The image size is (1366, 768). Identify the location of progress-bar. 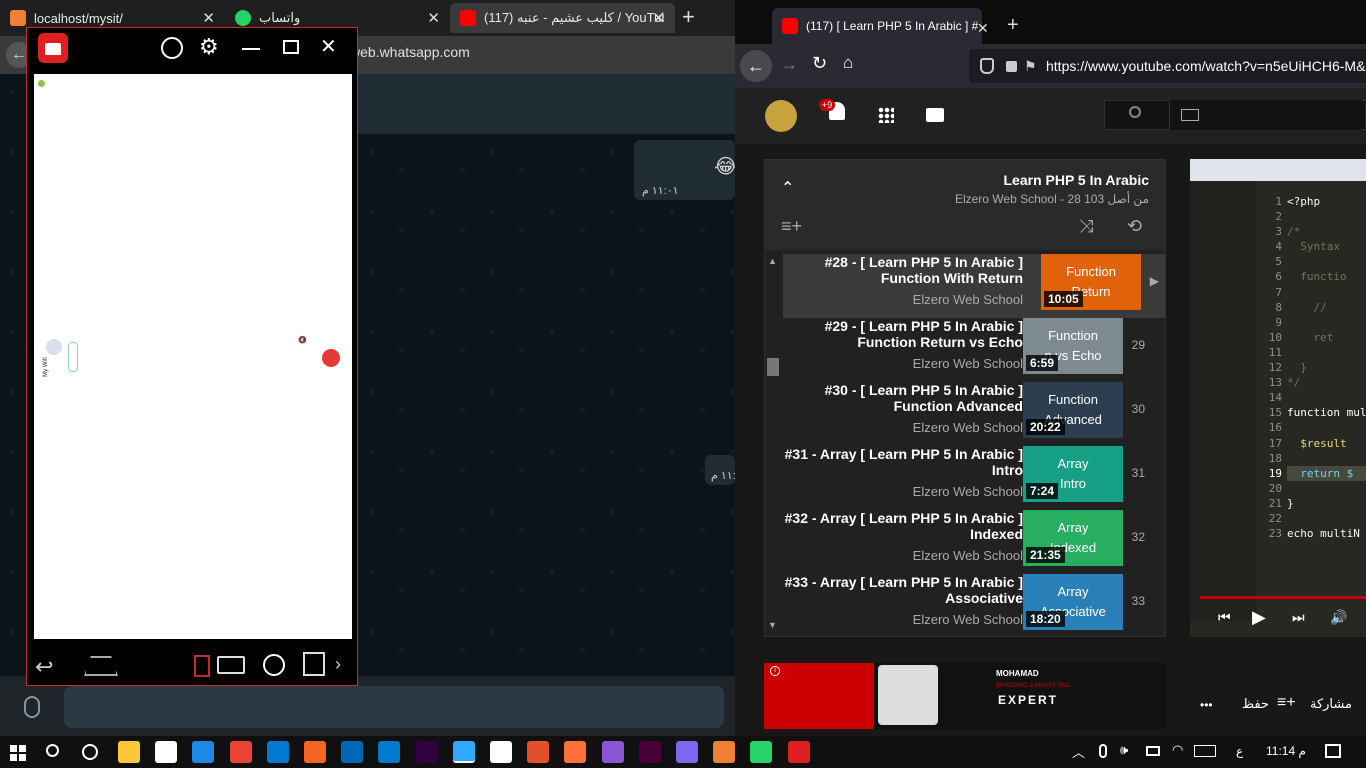
(1283, 597).